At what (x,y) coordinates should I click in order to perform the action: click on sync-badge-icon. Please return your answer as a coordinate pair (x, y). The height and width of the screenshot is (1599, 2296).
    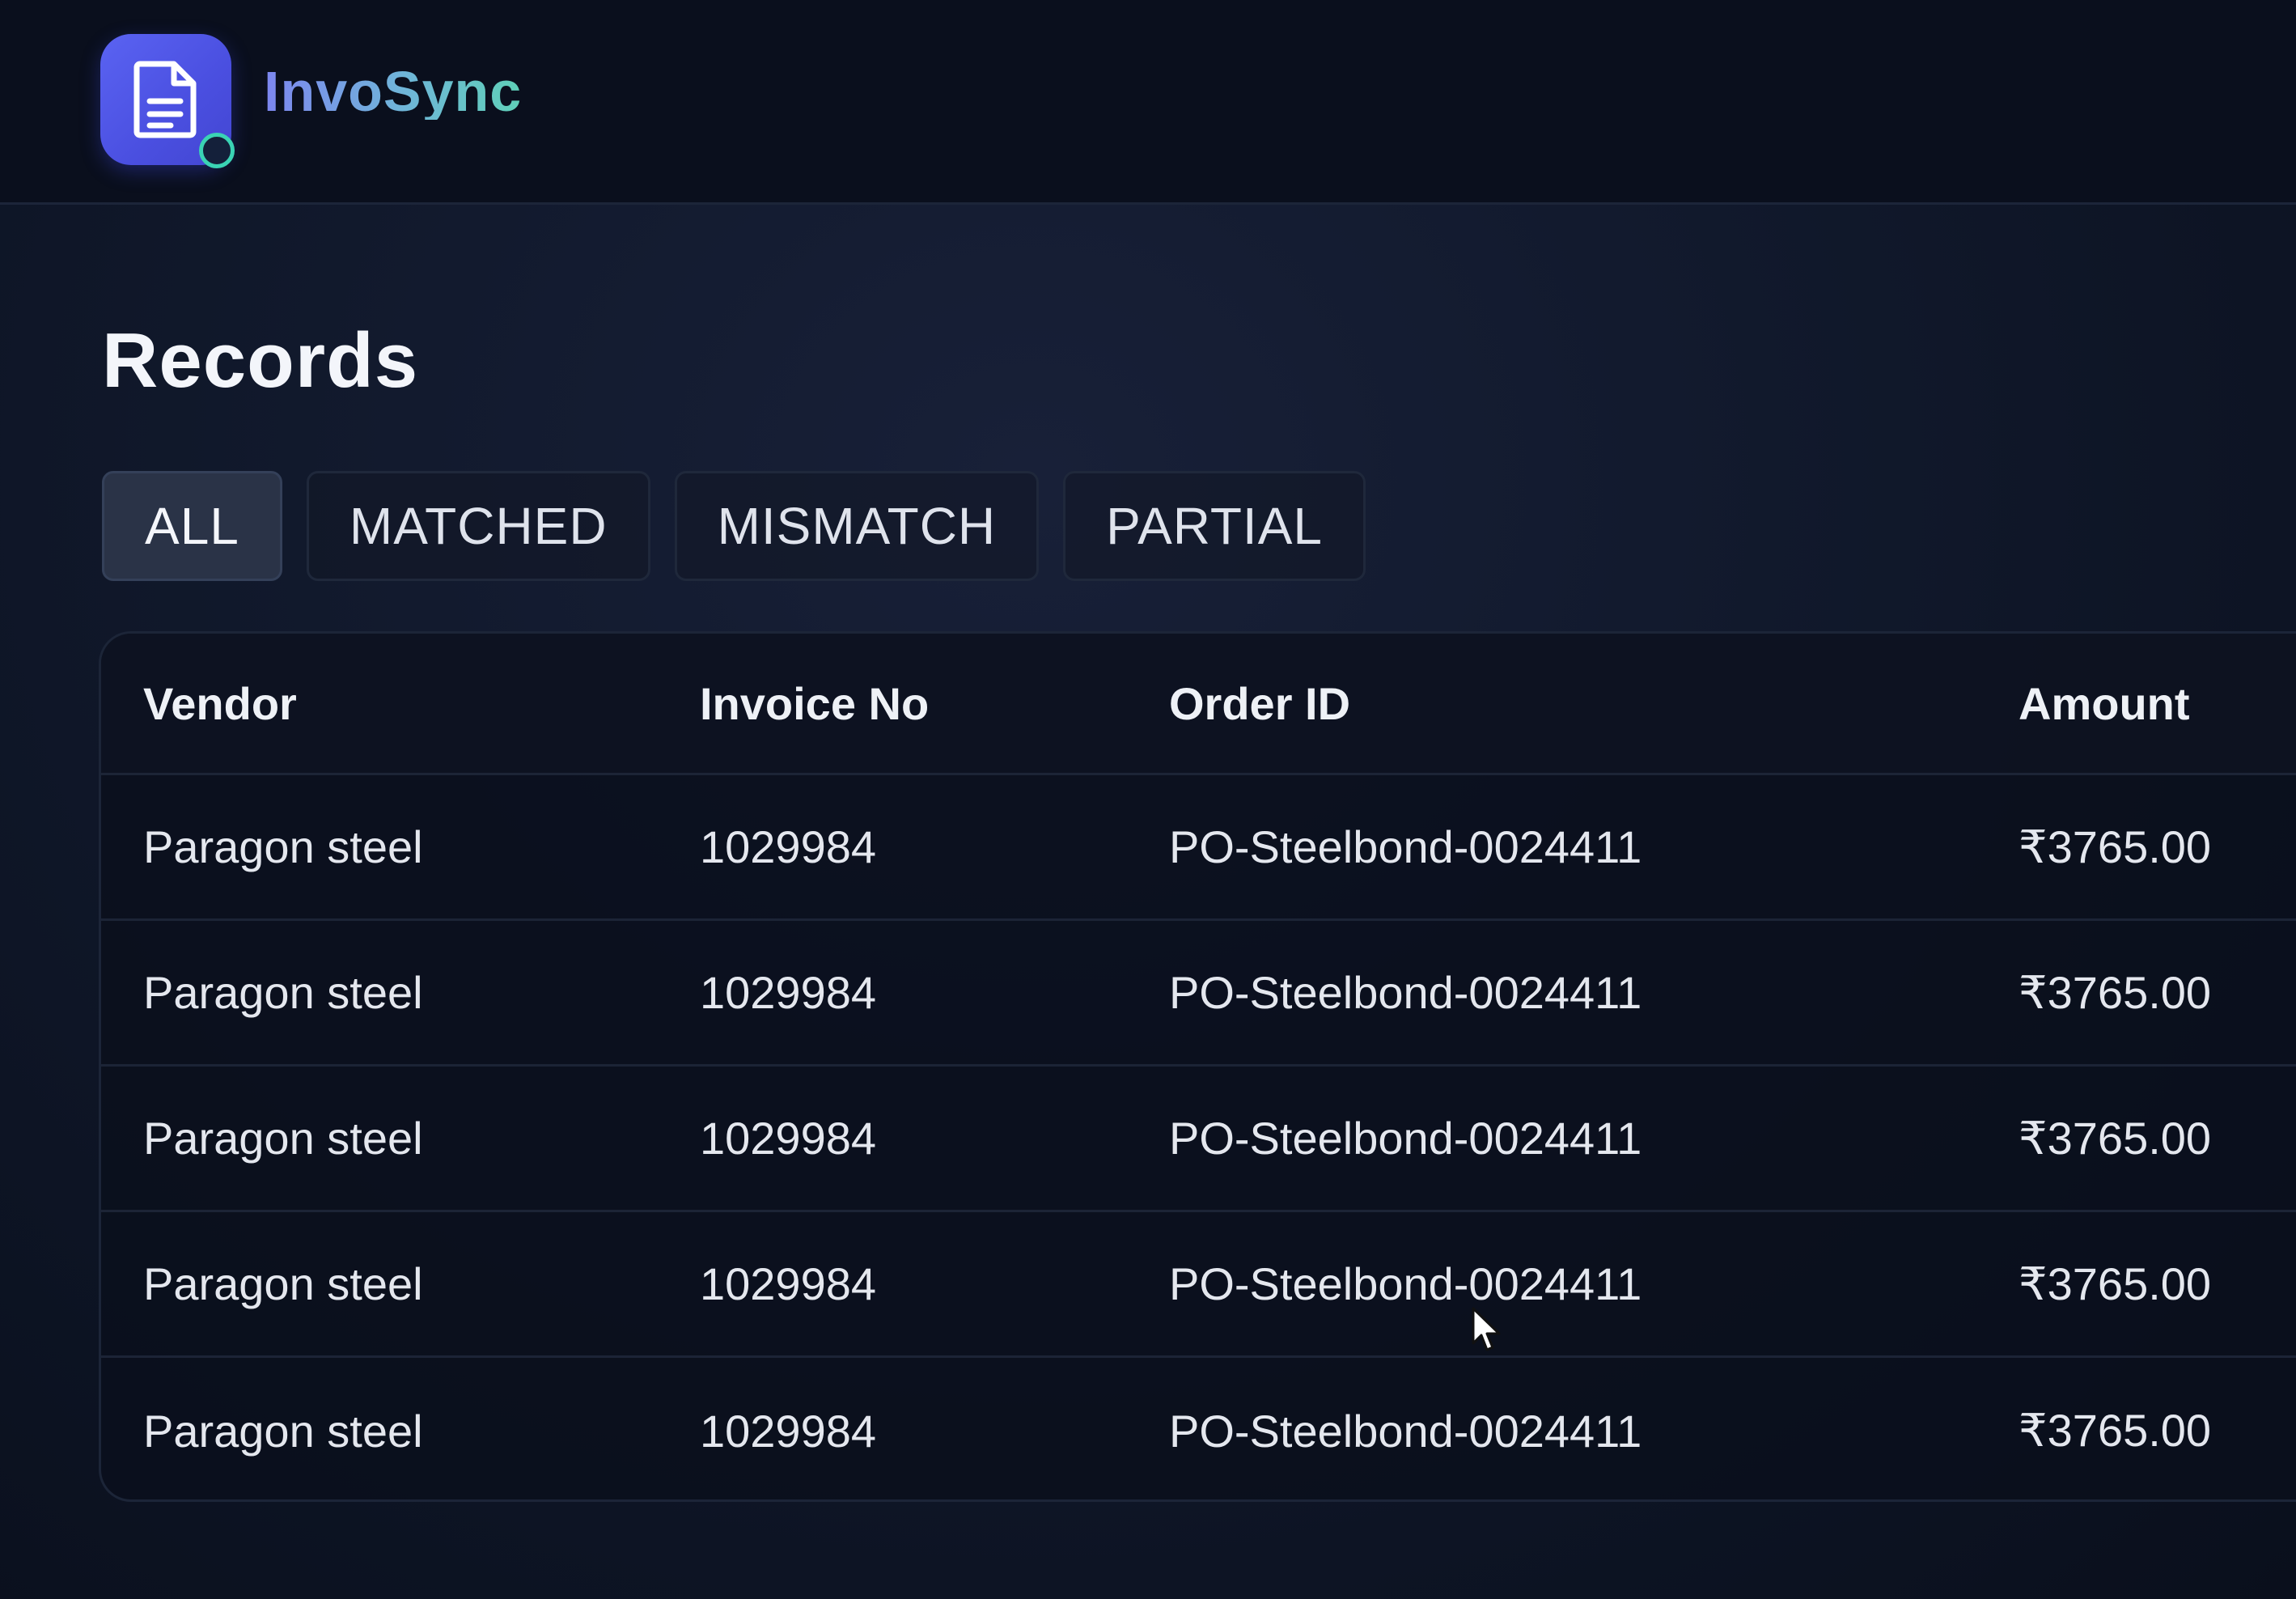
    Looking at the image, I should click on (217, 151).